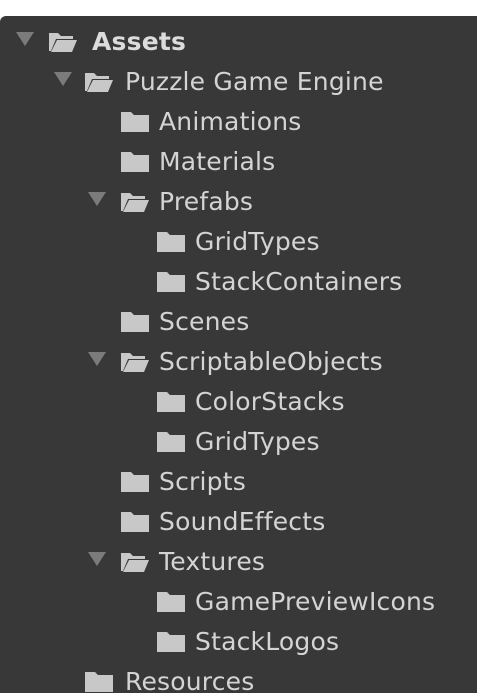  I want to click on tree-item-assets: Assets, so click(238, 43).